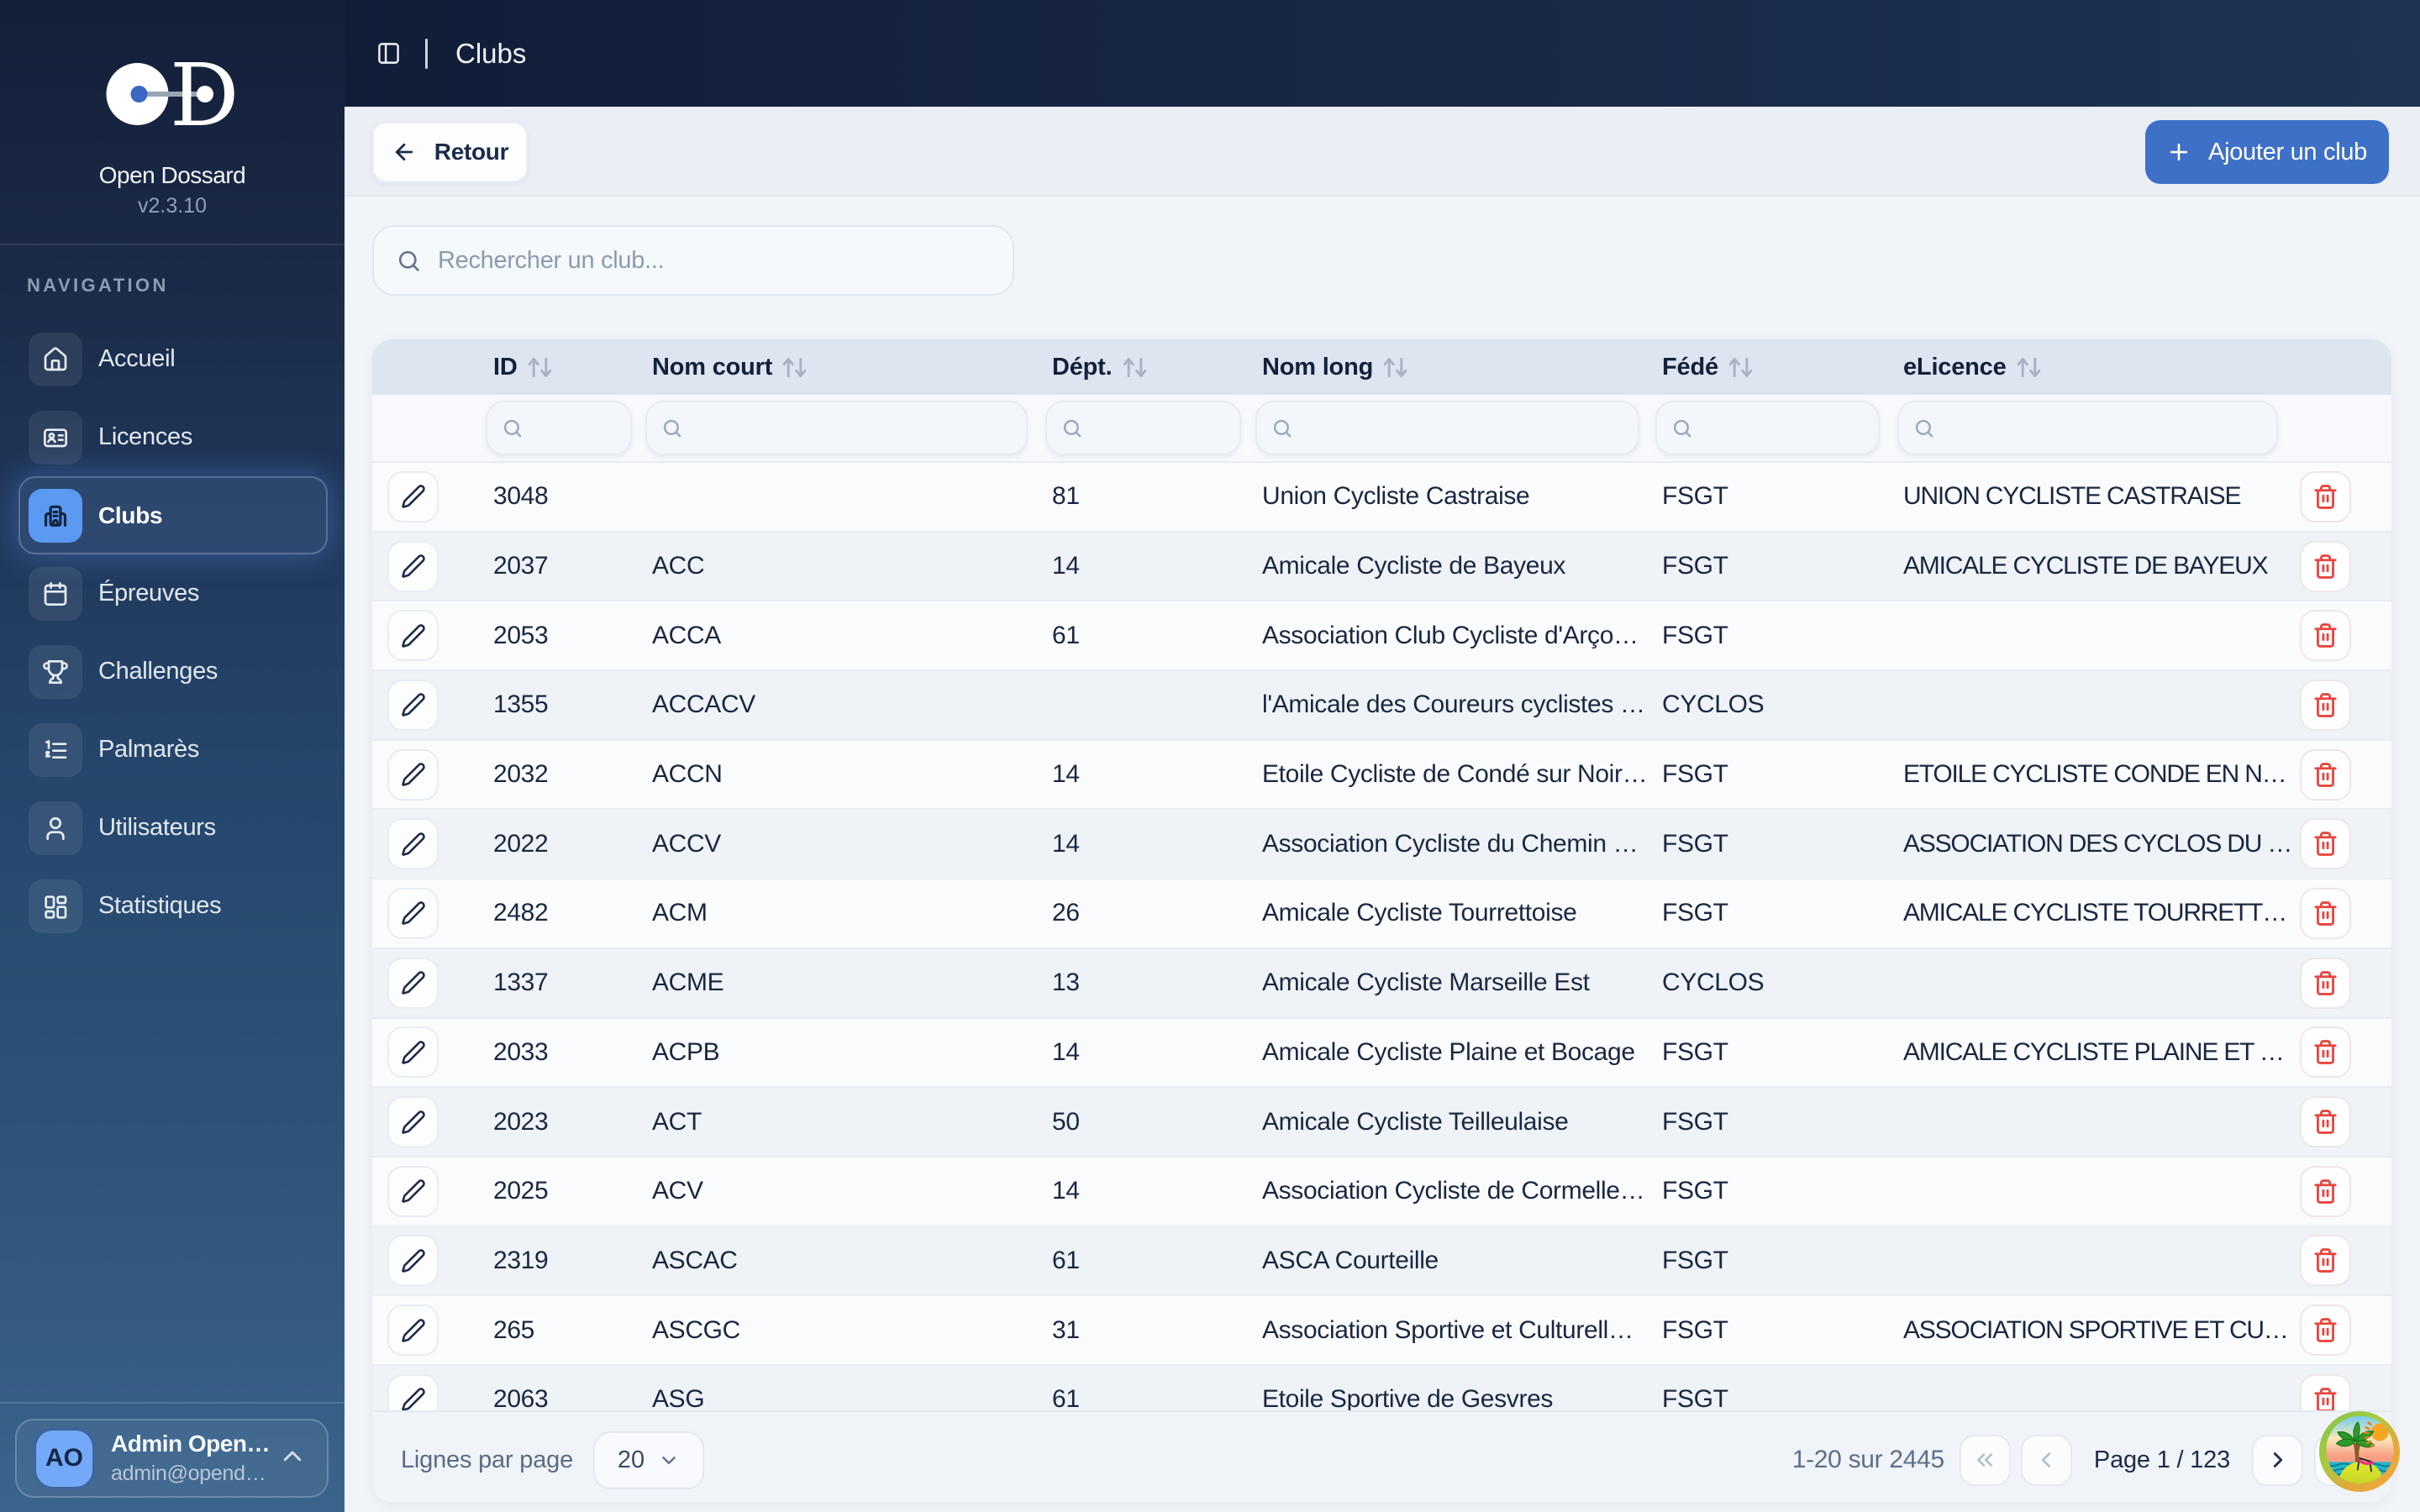  Describe the element at coordinates (1382, 152) in the screenshot. I see `page-header-band: Retour Ajouter un club` at that location.